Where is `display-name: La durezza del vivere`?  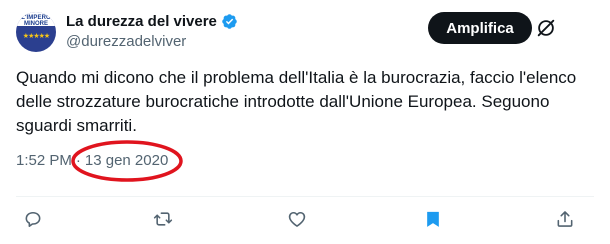
display-name: La durezza del vivere is located at coordinates (141, 21).